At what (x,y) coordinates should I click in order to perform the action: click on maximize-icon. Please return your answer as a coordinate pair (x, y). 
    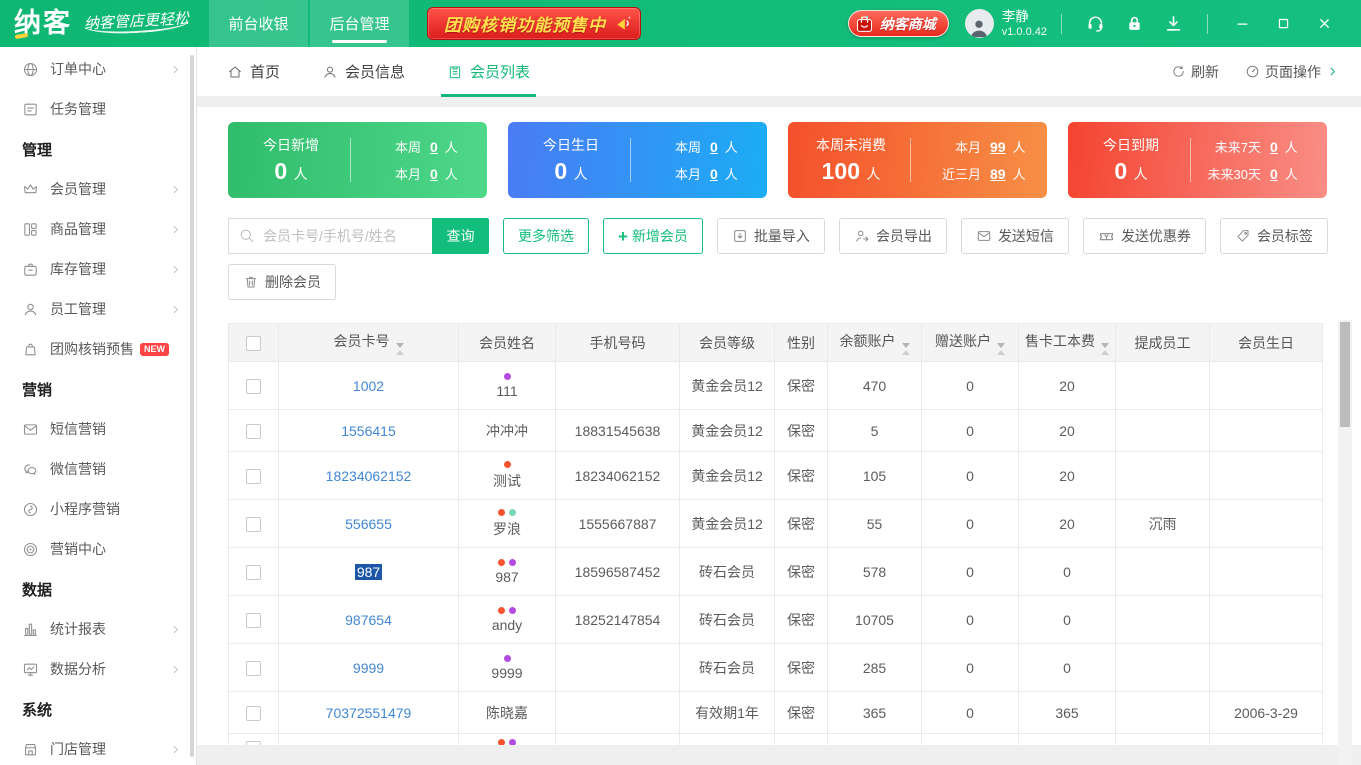
    Looking at the image, I should click on (1283, 23).